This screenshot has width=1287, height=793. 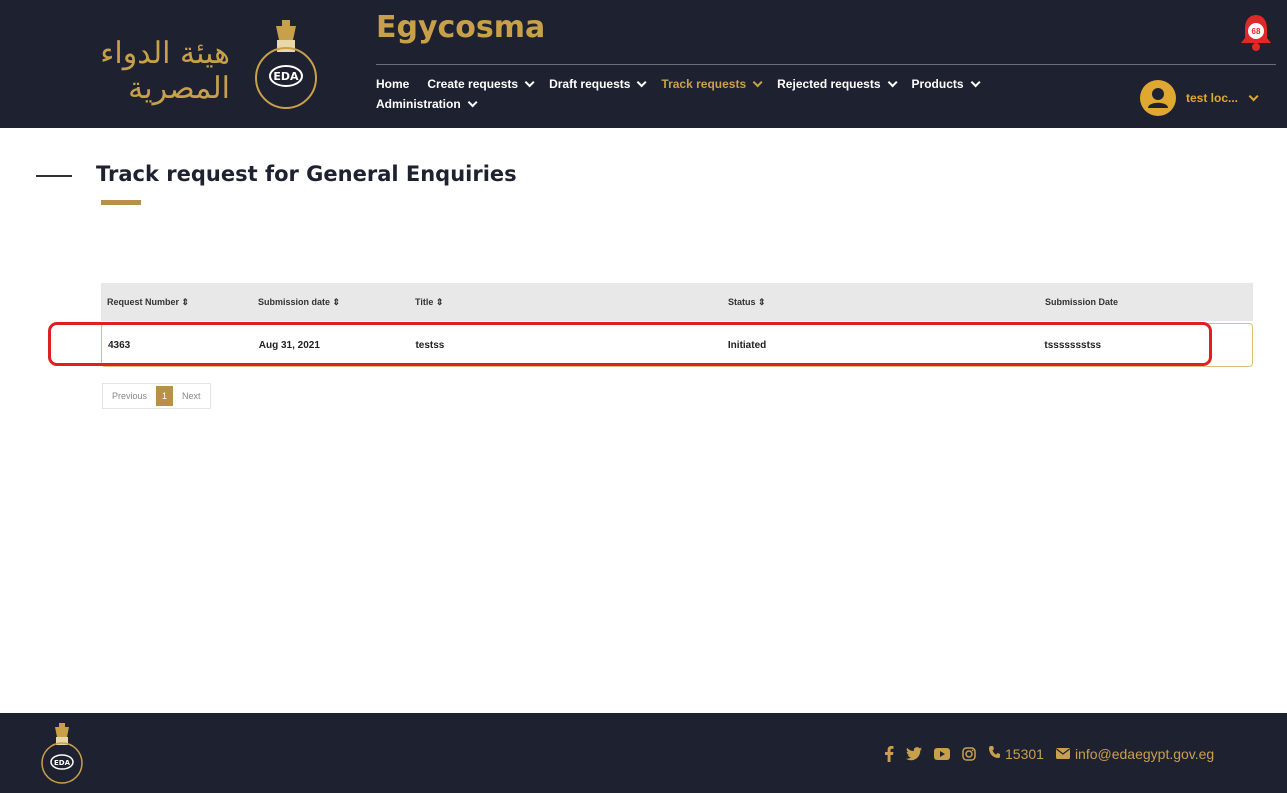 I want to click on envelope-icon, so click(x=1062, y=754).